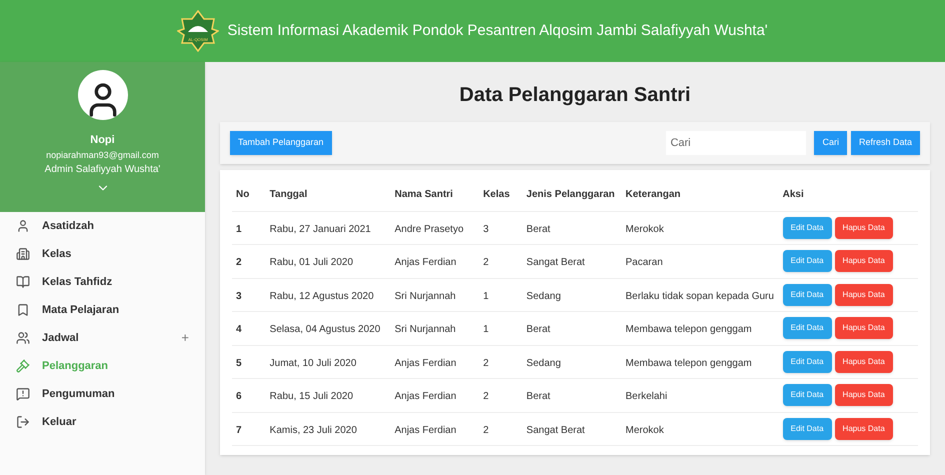 This screenshot has height=475, width=945. I want to click on table-cell: Kamis, 23 Juli 2020, so click(328, 429).